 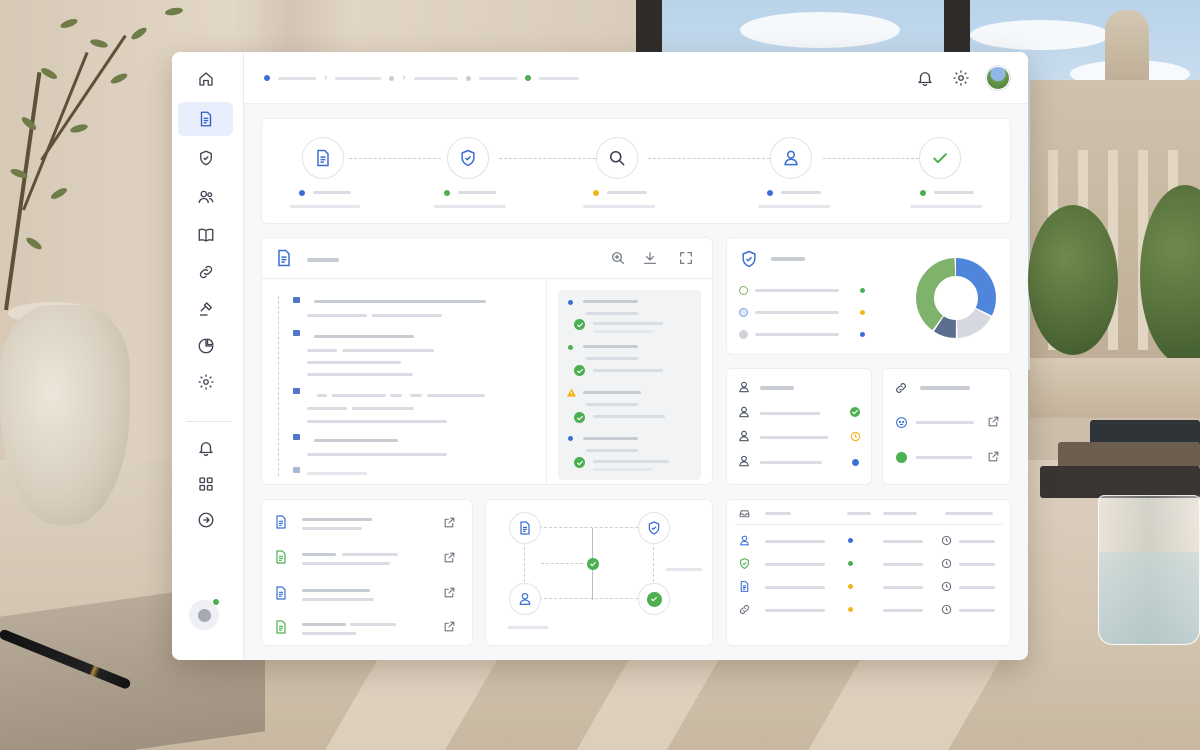 I want to click on nav-analytics, so click(x=205, y=346).